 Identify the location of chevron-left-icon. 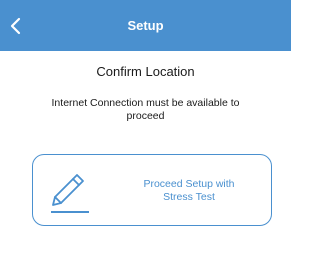
(16, 26).